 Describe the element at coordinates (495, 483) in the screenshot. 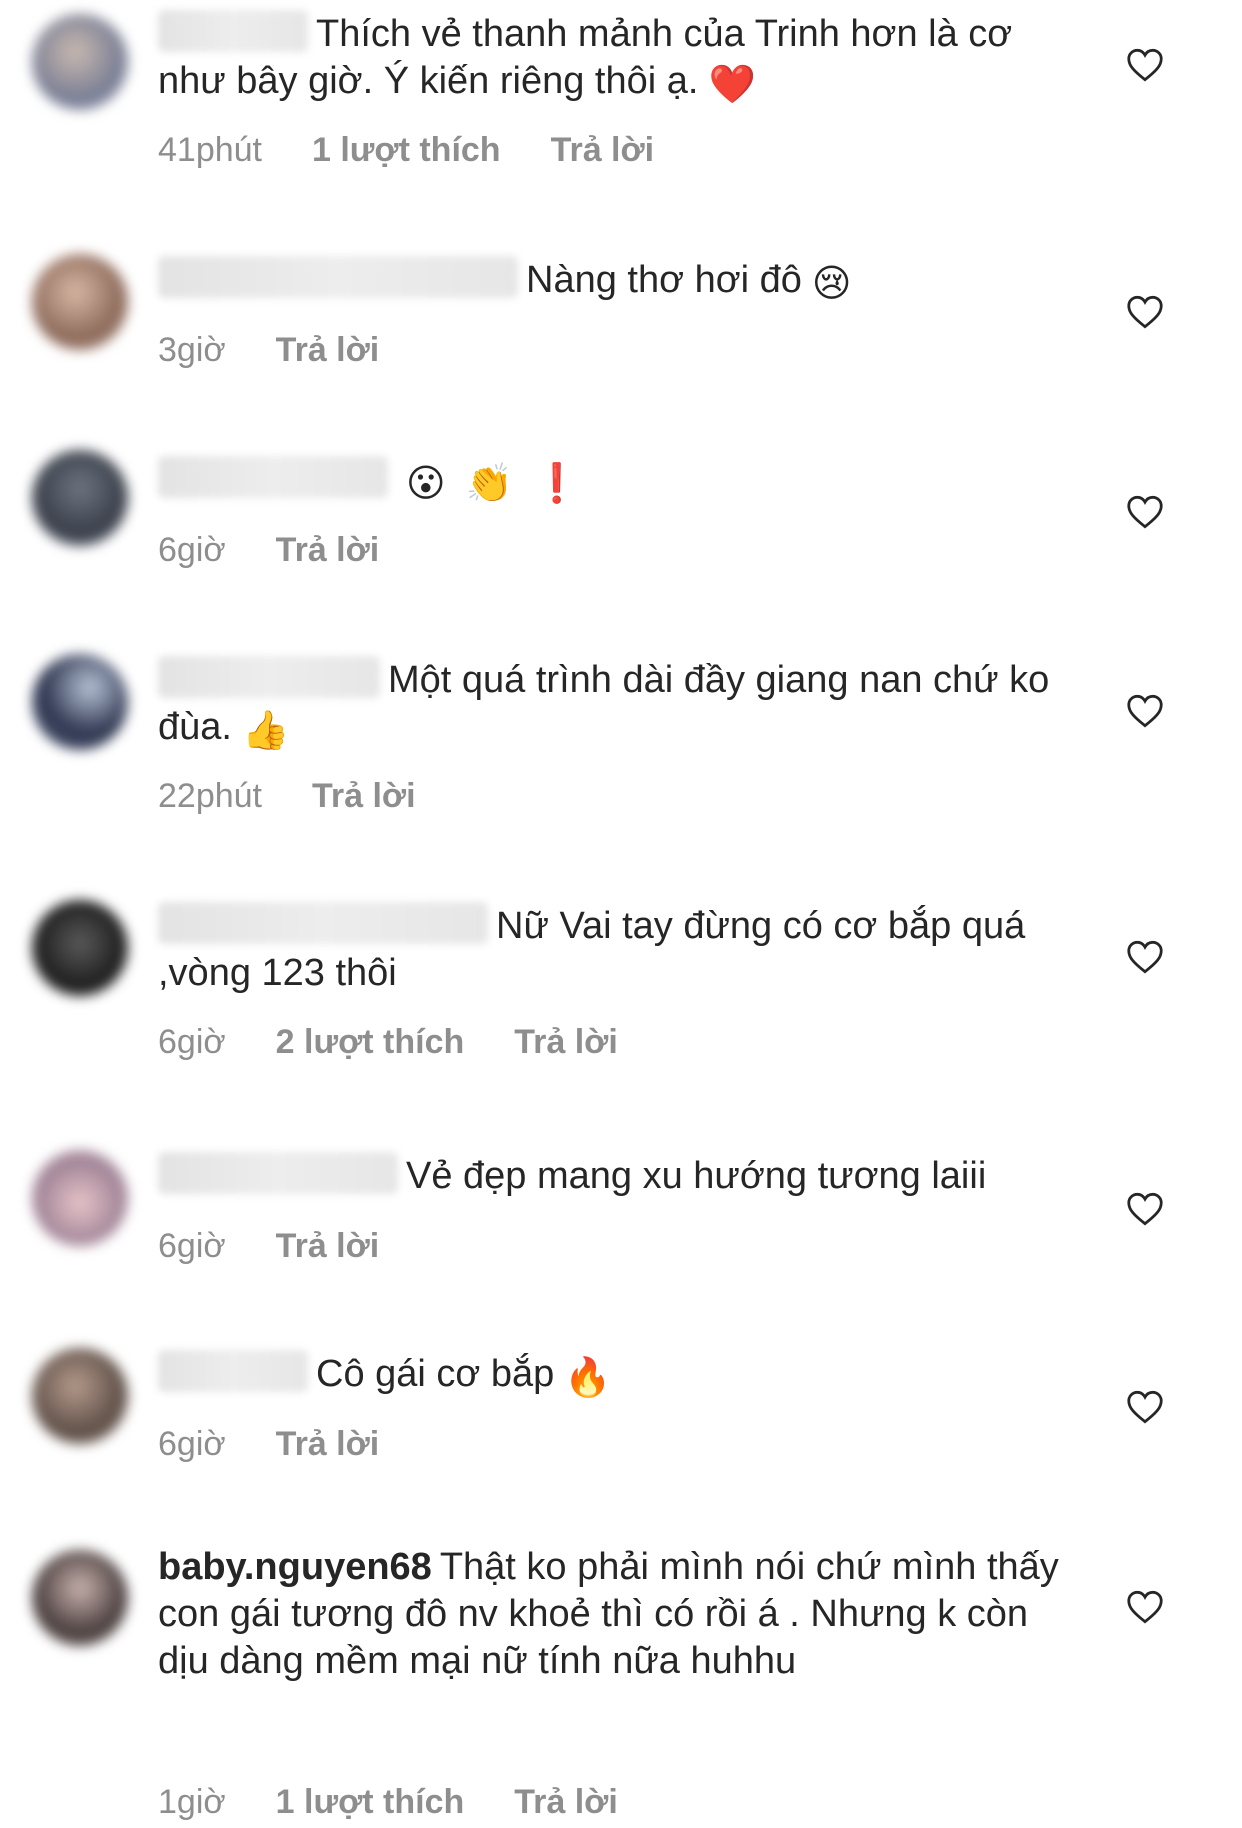

I see `reaction-emojis: 😮 👏 ❗` at that location.